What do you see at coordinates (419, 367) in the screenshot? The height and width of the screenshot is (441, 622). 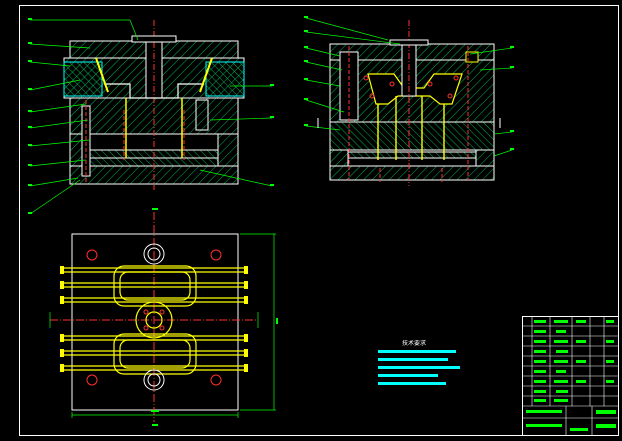 I see `technical-notes-lines` at bounding box center [419, 367].